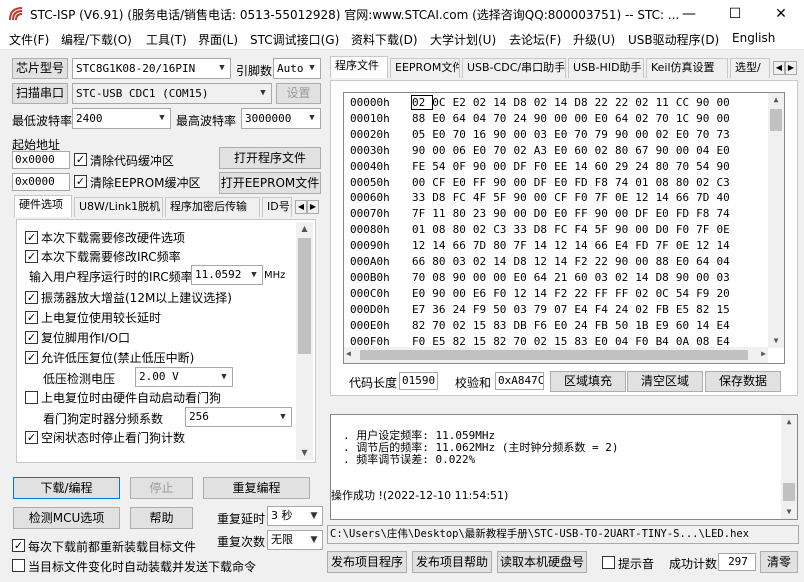  I want to click on hex-byte: 33, so click(523, 229).